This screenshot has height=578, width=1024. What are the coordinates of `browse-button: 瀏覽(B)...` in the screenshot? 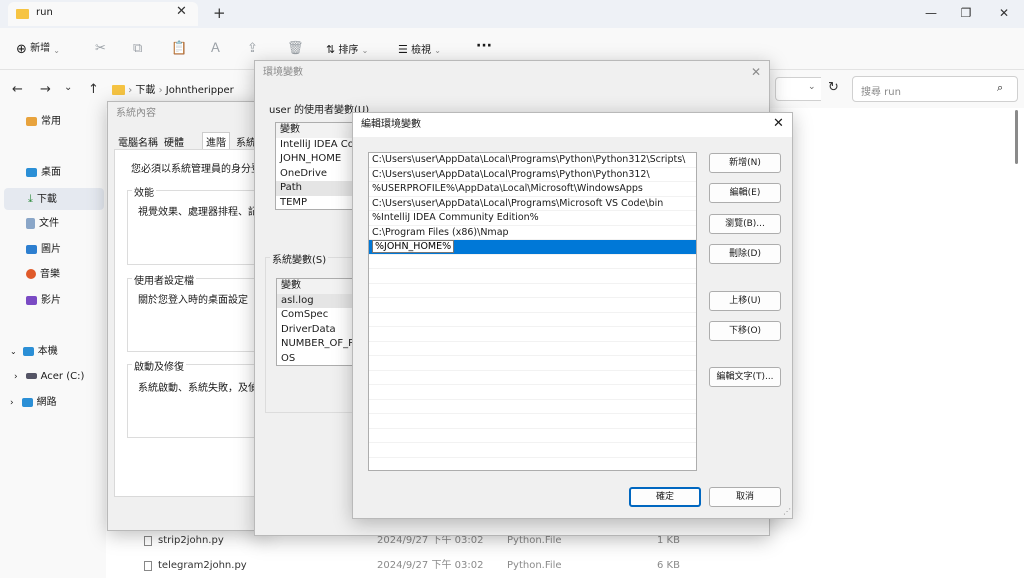 It's located at (745, 224).